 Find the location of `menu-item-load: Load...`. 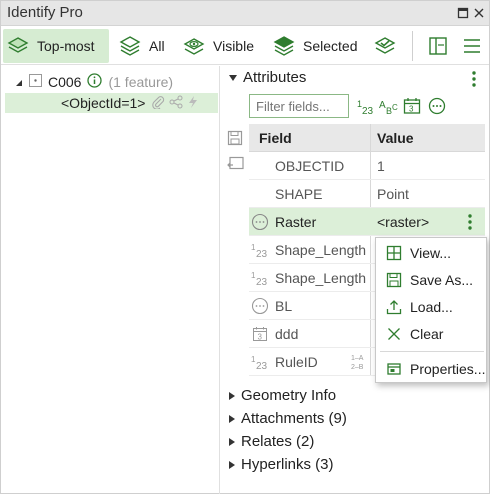

menu-item-load: Load... is located at coordinates (432, 307).